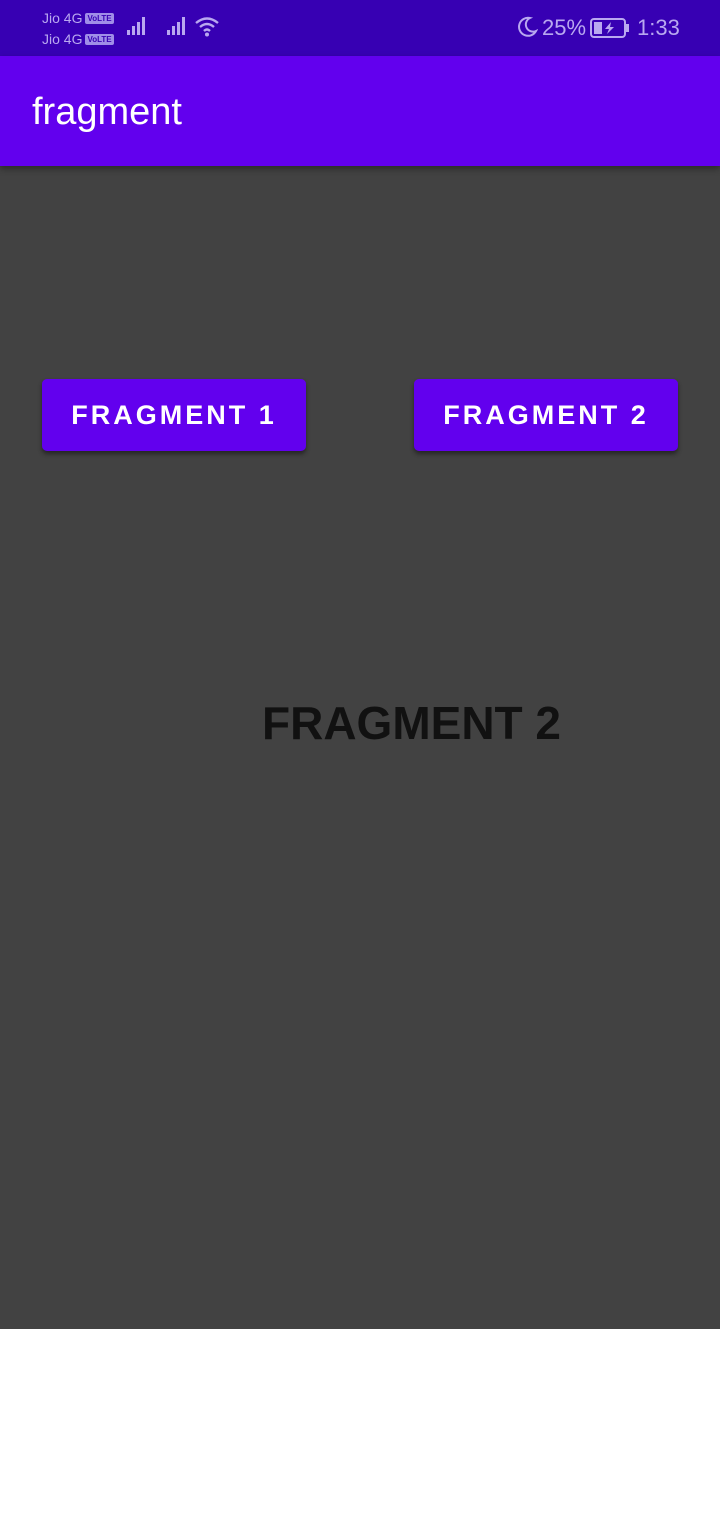 This screenshot has width=720, height=1520. Describe the element at coordinates (360, 1424) in the screenshot. I see `bottom-blank-area` at that location.